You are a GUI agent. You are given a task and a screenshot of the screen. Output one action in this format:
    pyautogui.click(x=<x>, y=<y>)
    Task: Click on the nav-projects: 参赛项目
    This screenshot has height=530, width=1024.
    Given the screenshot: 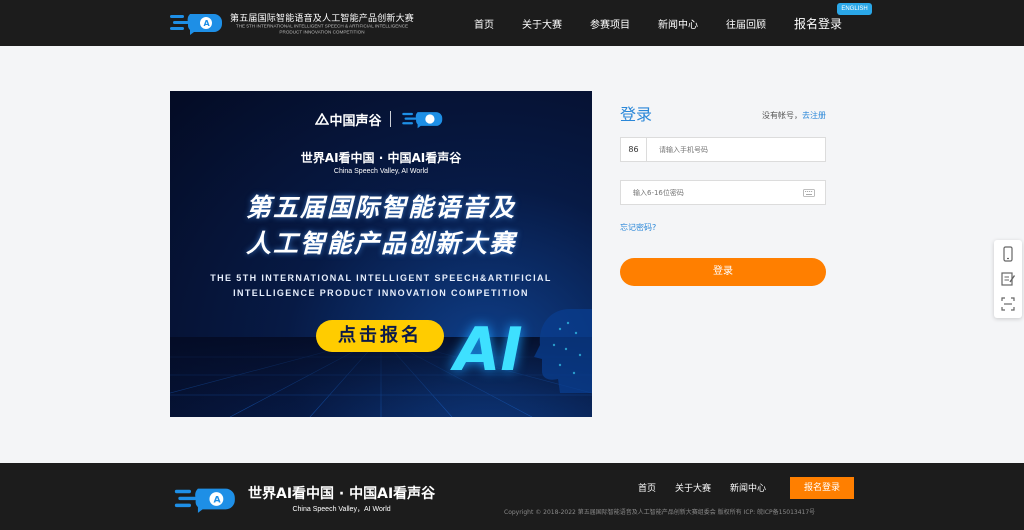 What is the action you would take?
    pyautogui.click(x=610, y=23)
    